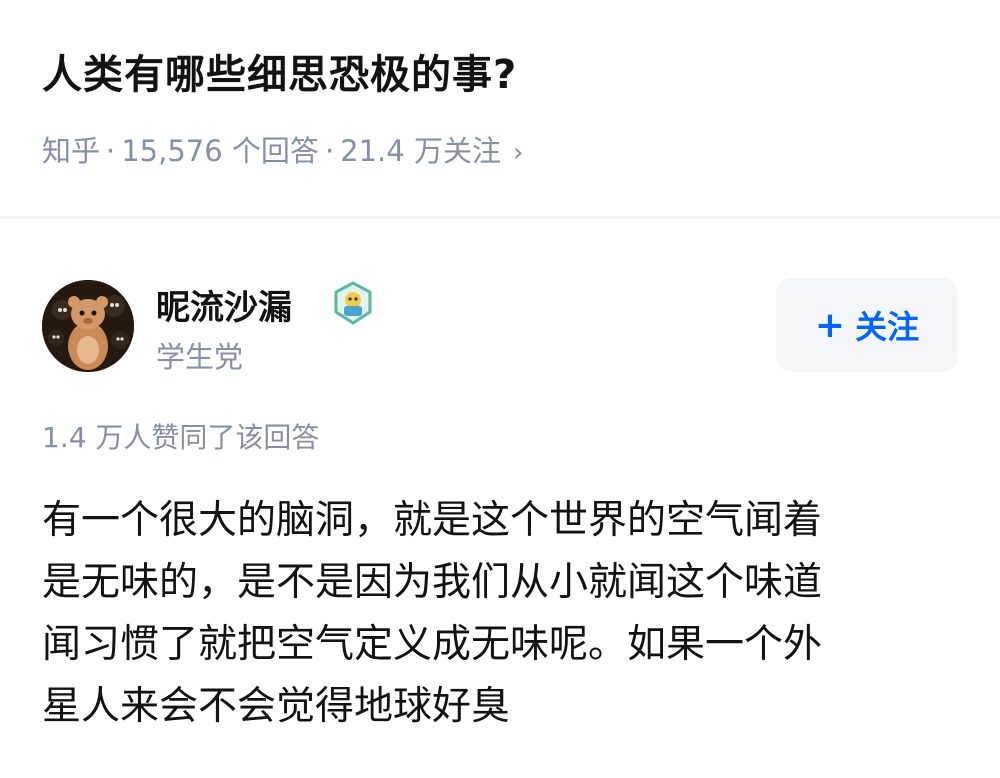 This screenshot has height=778, width=1000. What do you see at coordinates (518, 153) in the screenshot?
I see `chevron-right-icon: ›` at bounding box center [518, 153].